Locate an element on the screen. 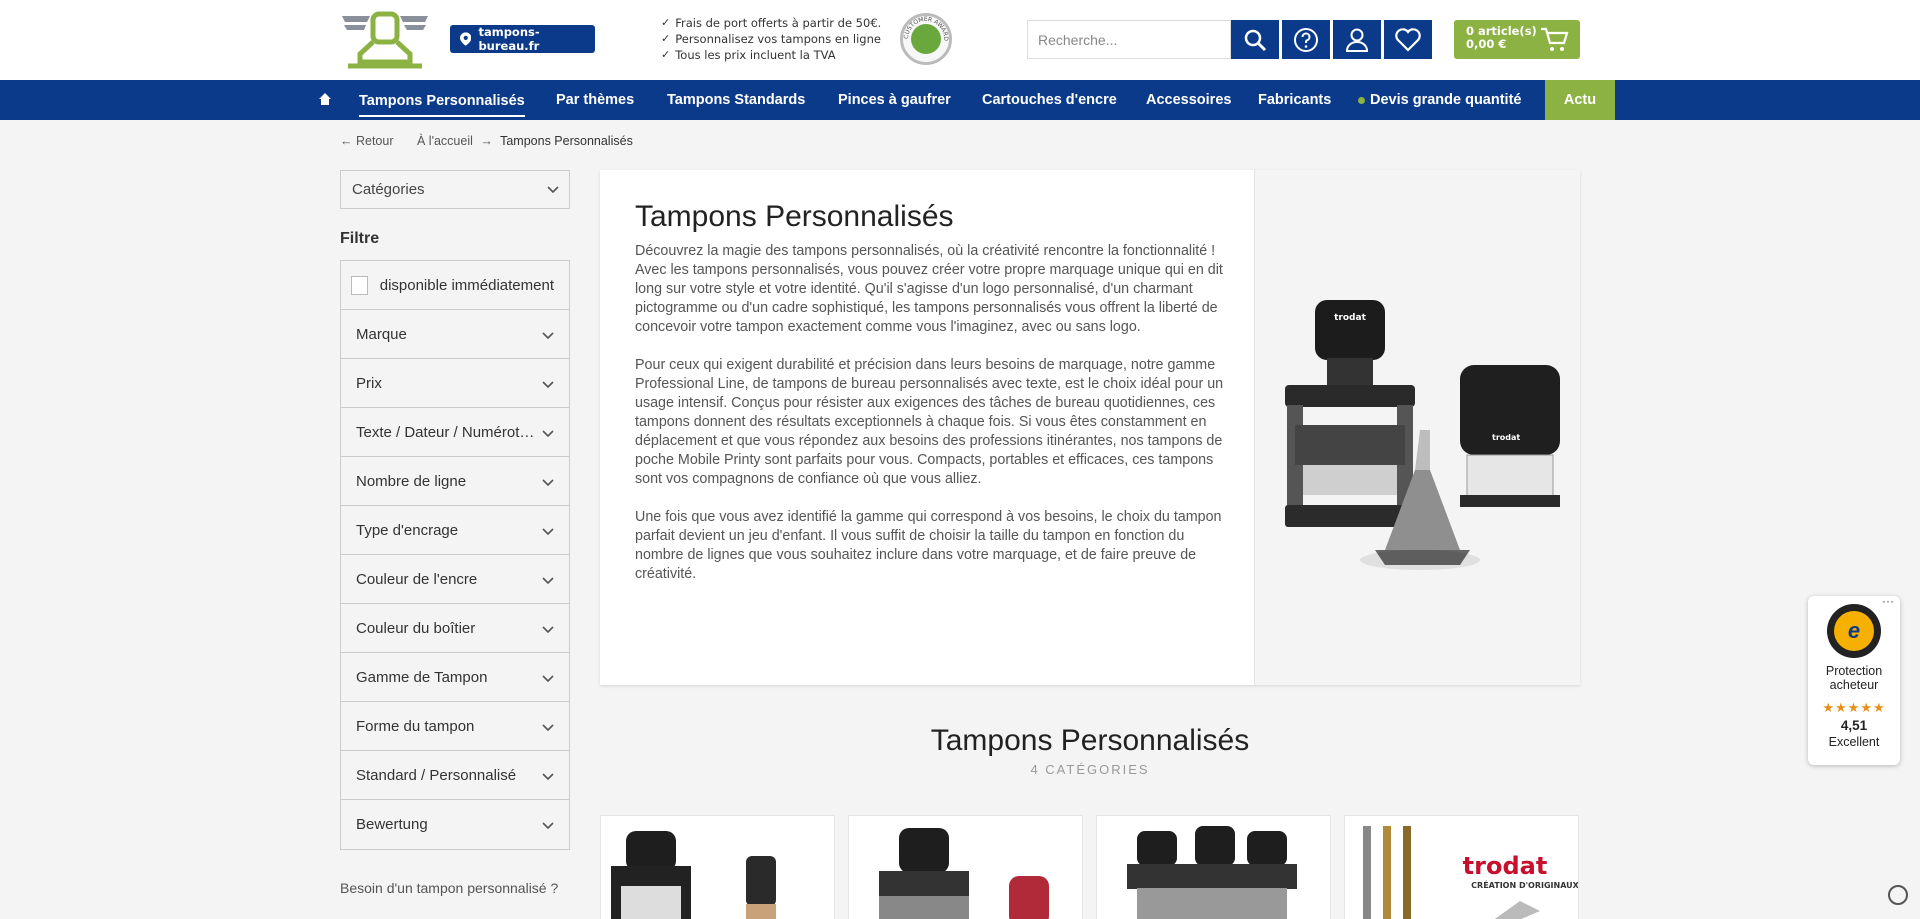  section-title: Tampons Personnalisés is located at coordinates (1090, 740).